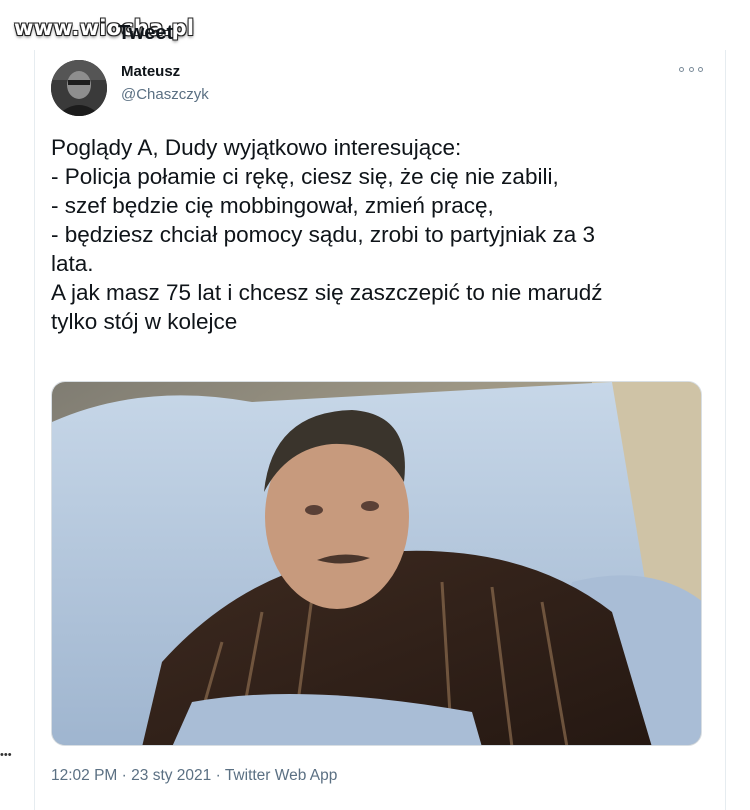 The width and height of the screenshot is (750, 810). I want to click on more-options-icon, so click(691, 69).